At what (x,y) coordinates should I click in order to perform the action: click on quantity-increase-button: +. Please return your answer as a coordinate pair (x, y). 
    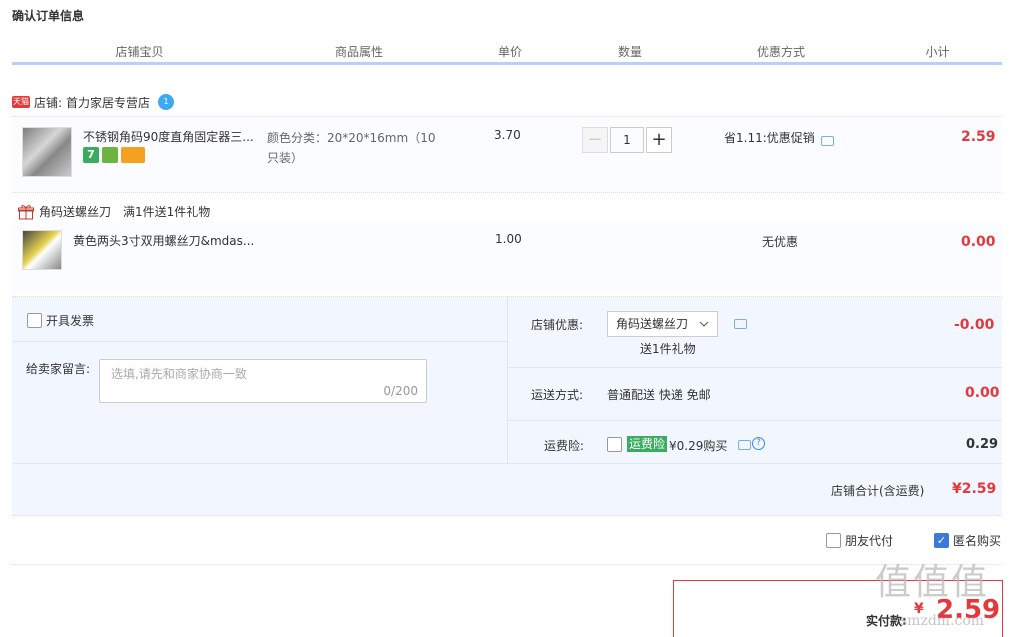
    Looking at the image, I should click on (659, 140).